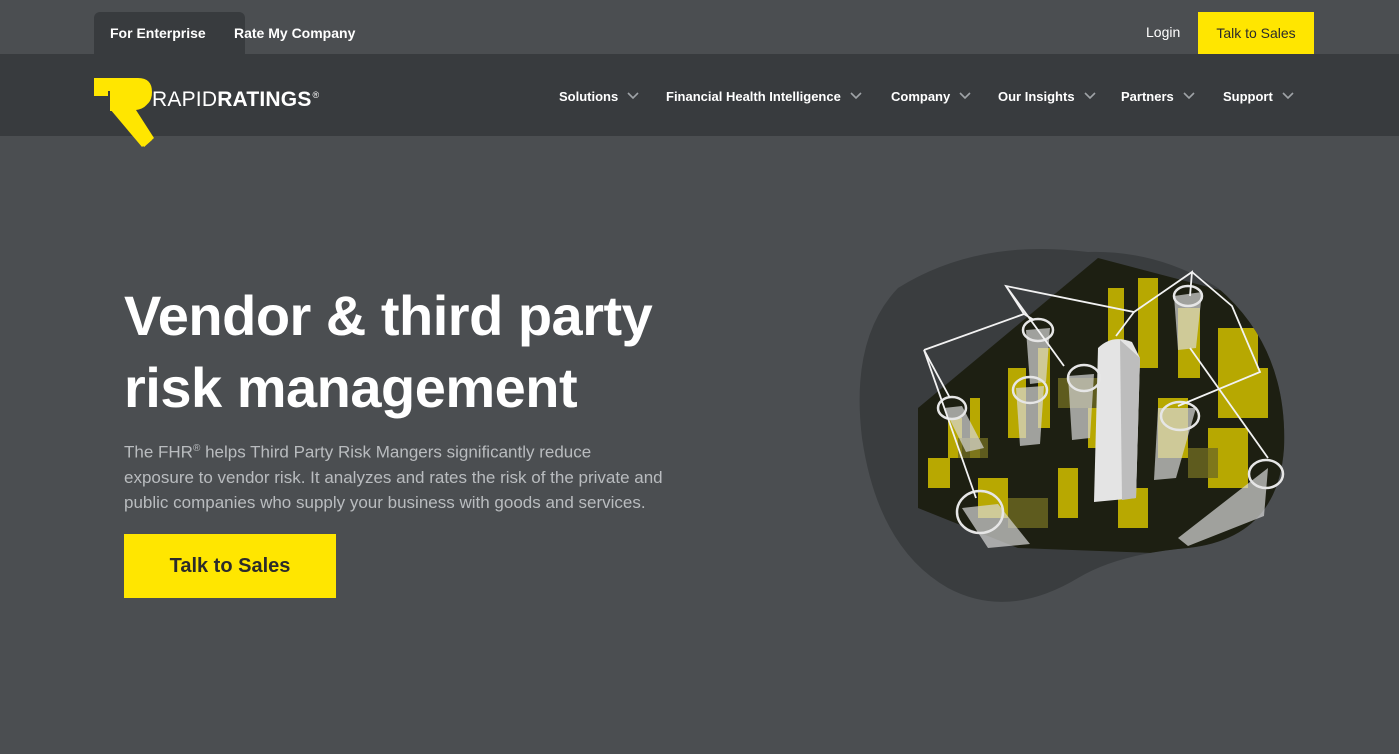  What do you see at coordinates (1248, 96) in the screenshot?
I see `nav-item-label: Support` at bounding box center [1248, 96].